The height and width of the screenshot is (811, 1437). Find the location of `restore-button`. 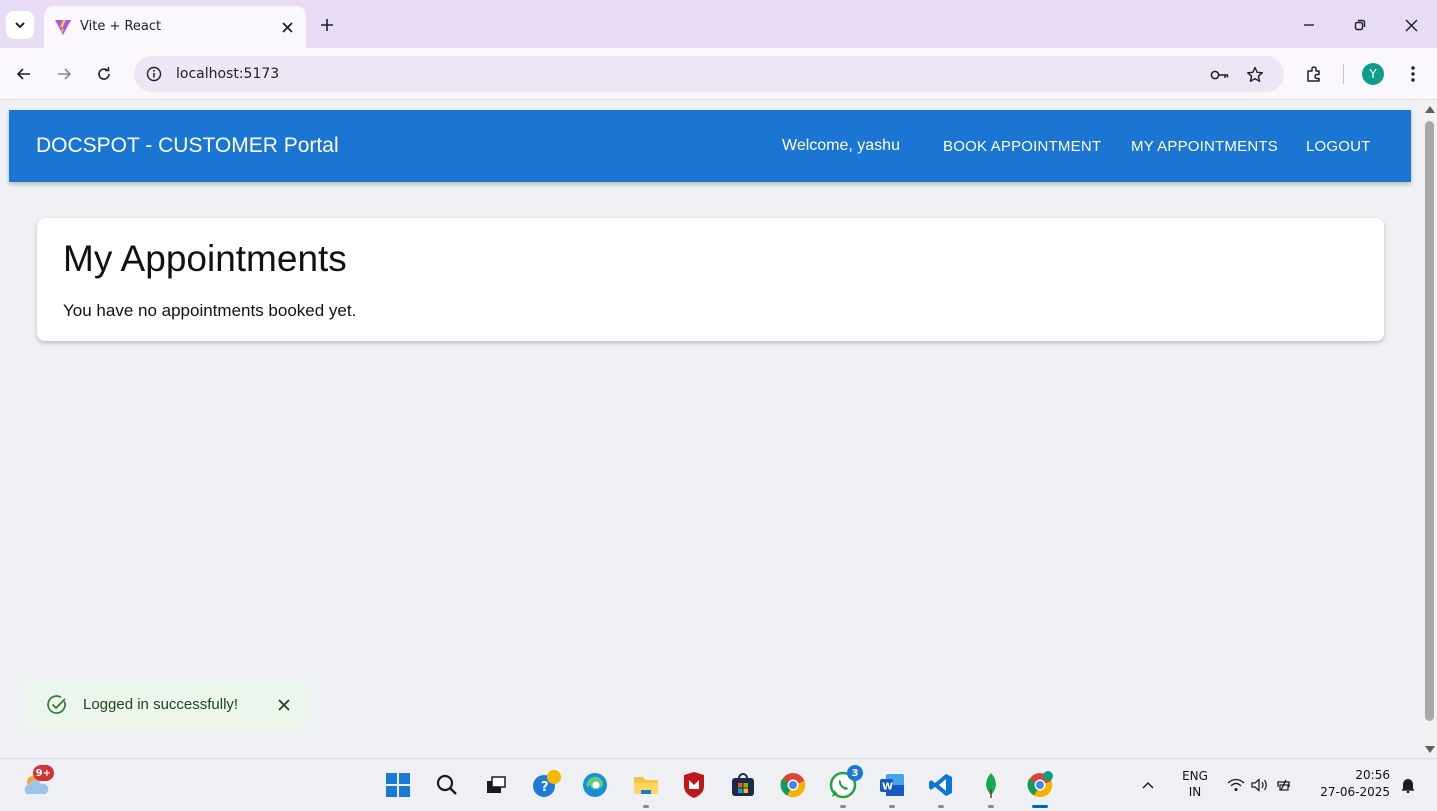

restore-button is located at coordinates (1360, 25).